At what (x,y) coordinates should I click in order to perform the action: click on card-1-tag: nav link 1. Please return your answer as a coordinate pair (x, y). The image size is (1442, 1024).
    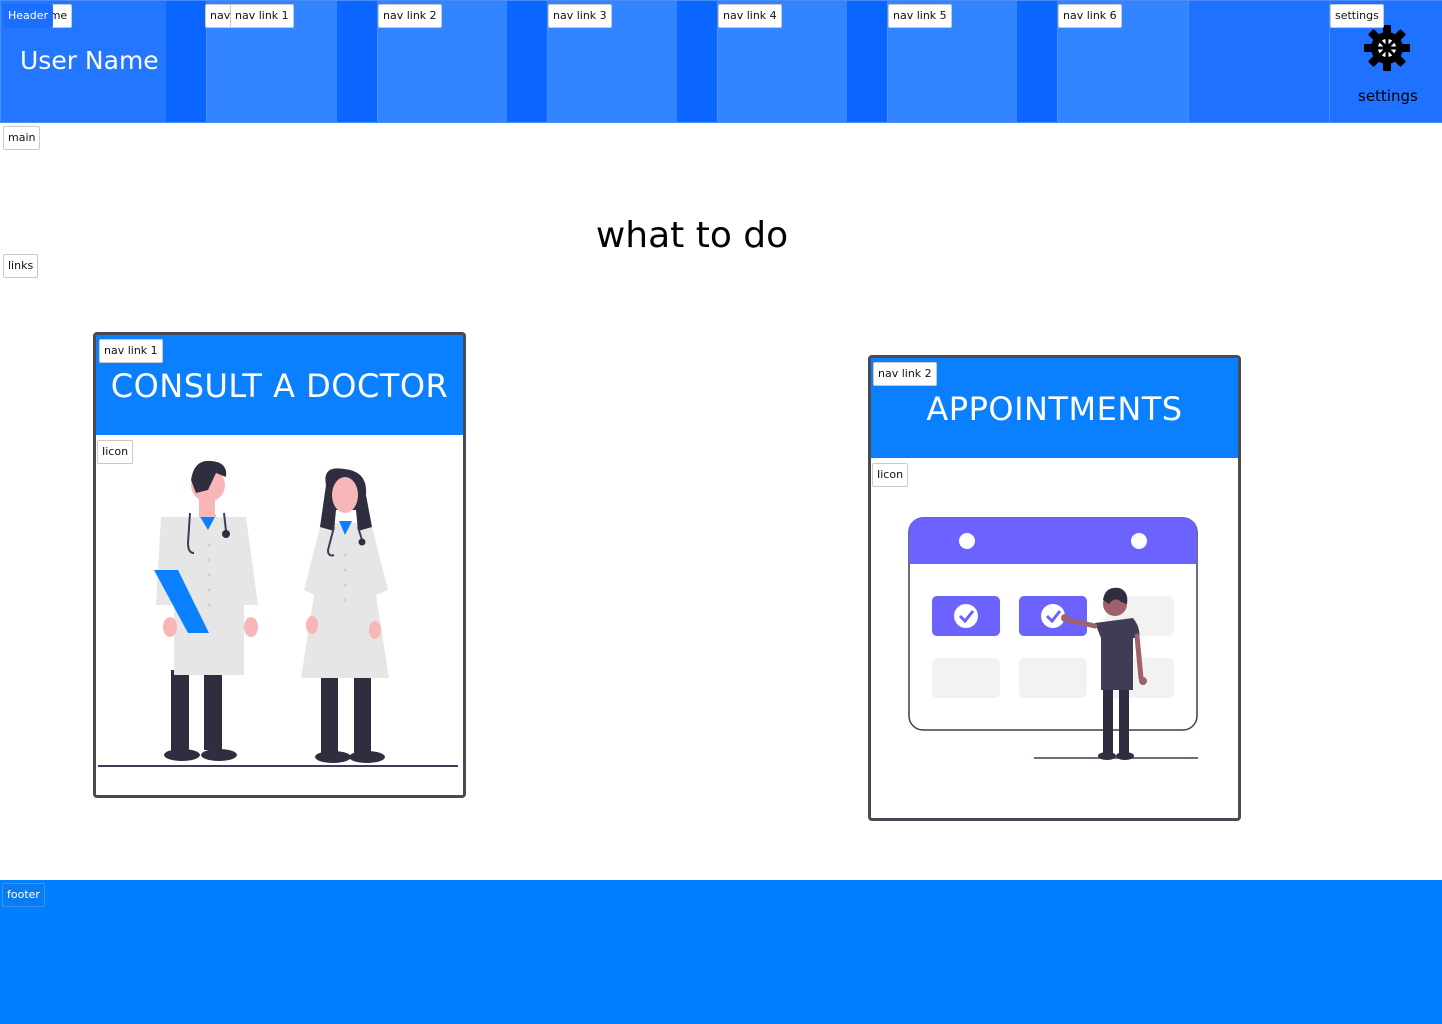
    Looking at the image, I should click on (131, 351).